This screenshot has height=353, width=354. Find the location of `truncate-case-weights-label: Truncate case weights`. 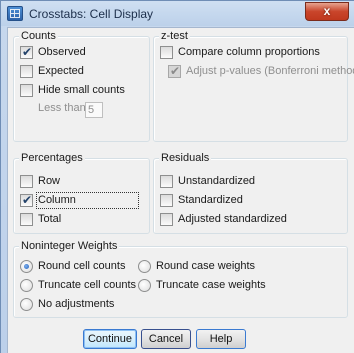

truncate-case-weights-label: Truncate case weights is located at coordinates (211, 285).